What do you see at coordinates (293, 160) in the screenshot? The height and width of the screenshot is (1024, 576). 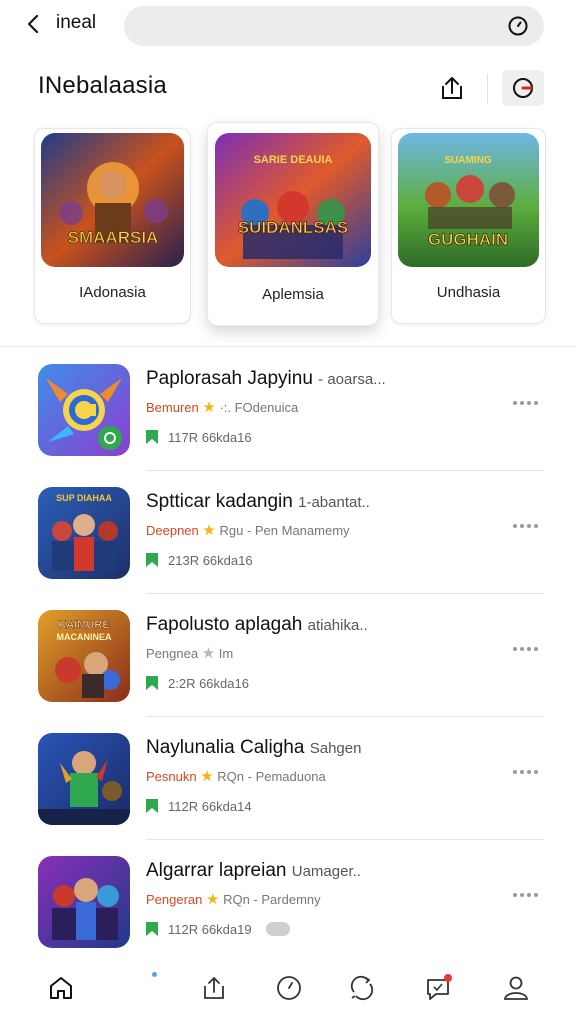 I see `svg-text: SARIE DEAUIA` at bounding box center [293, 160].